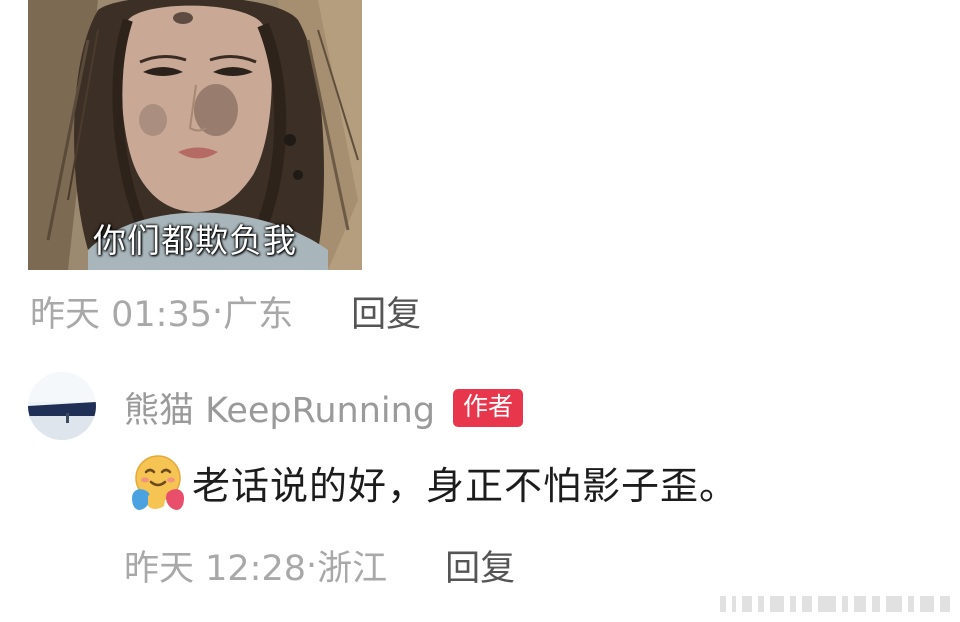 The height and width of the screenshot is (622, 960). I want to click on comment-reply-button: 回复, so click(480, 565).